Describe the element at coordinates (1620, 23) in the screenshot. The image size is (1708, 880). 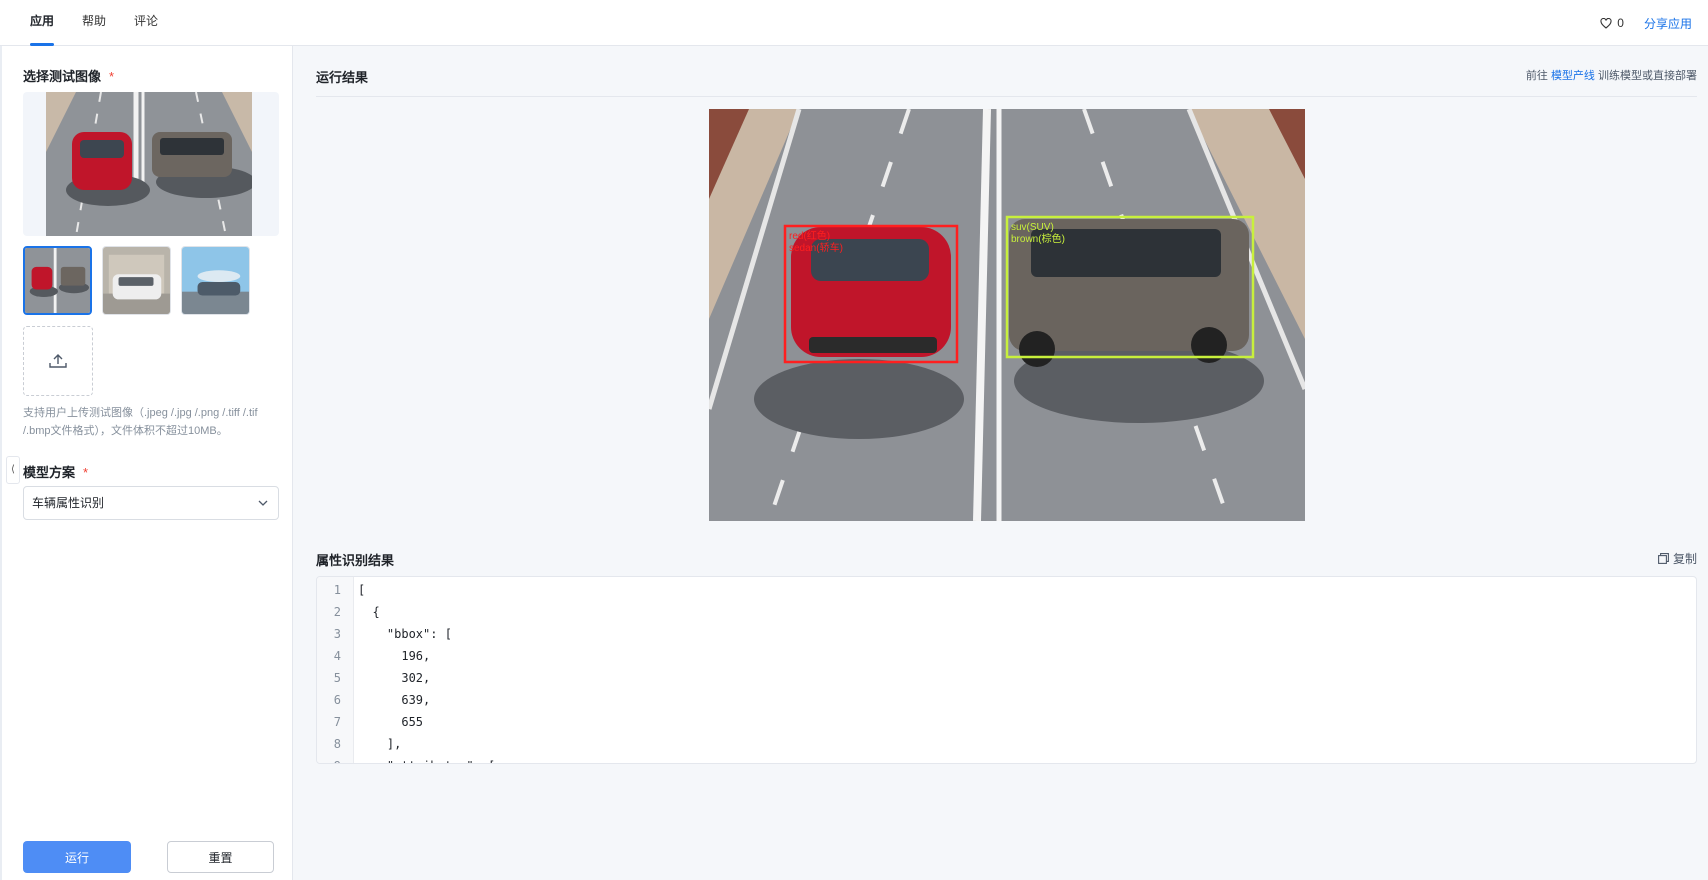
I see `like-count: 0` at that location.